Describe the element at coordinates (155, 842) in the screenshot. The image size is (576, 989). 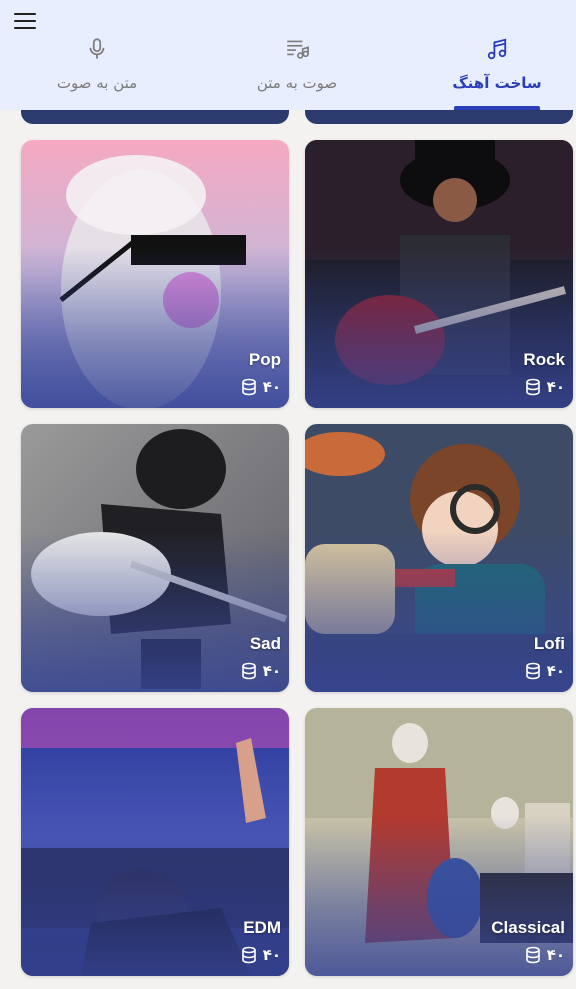
I see `genre-card-edm: EDM ۴۰` at that location.